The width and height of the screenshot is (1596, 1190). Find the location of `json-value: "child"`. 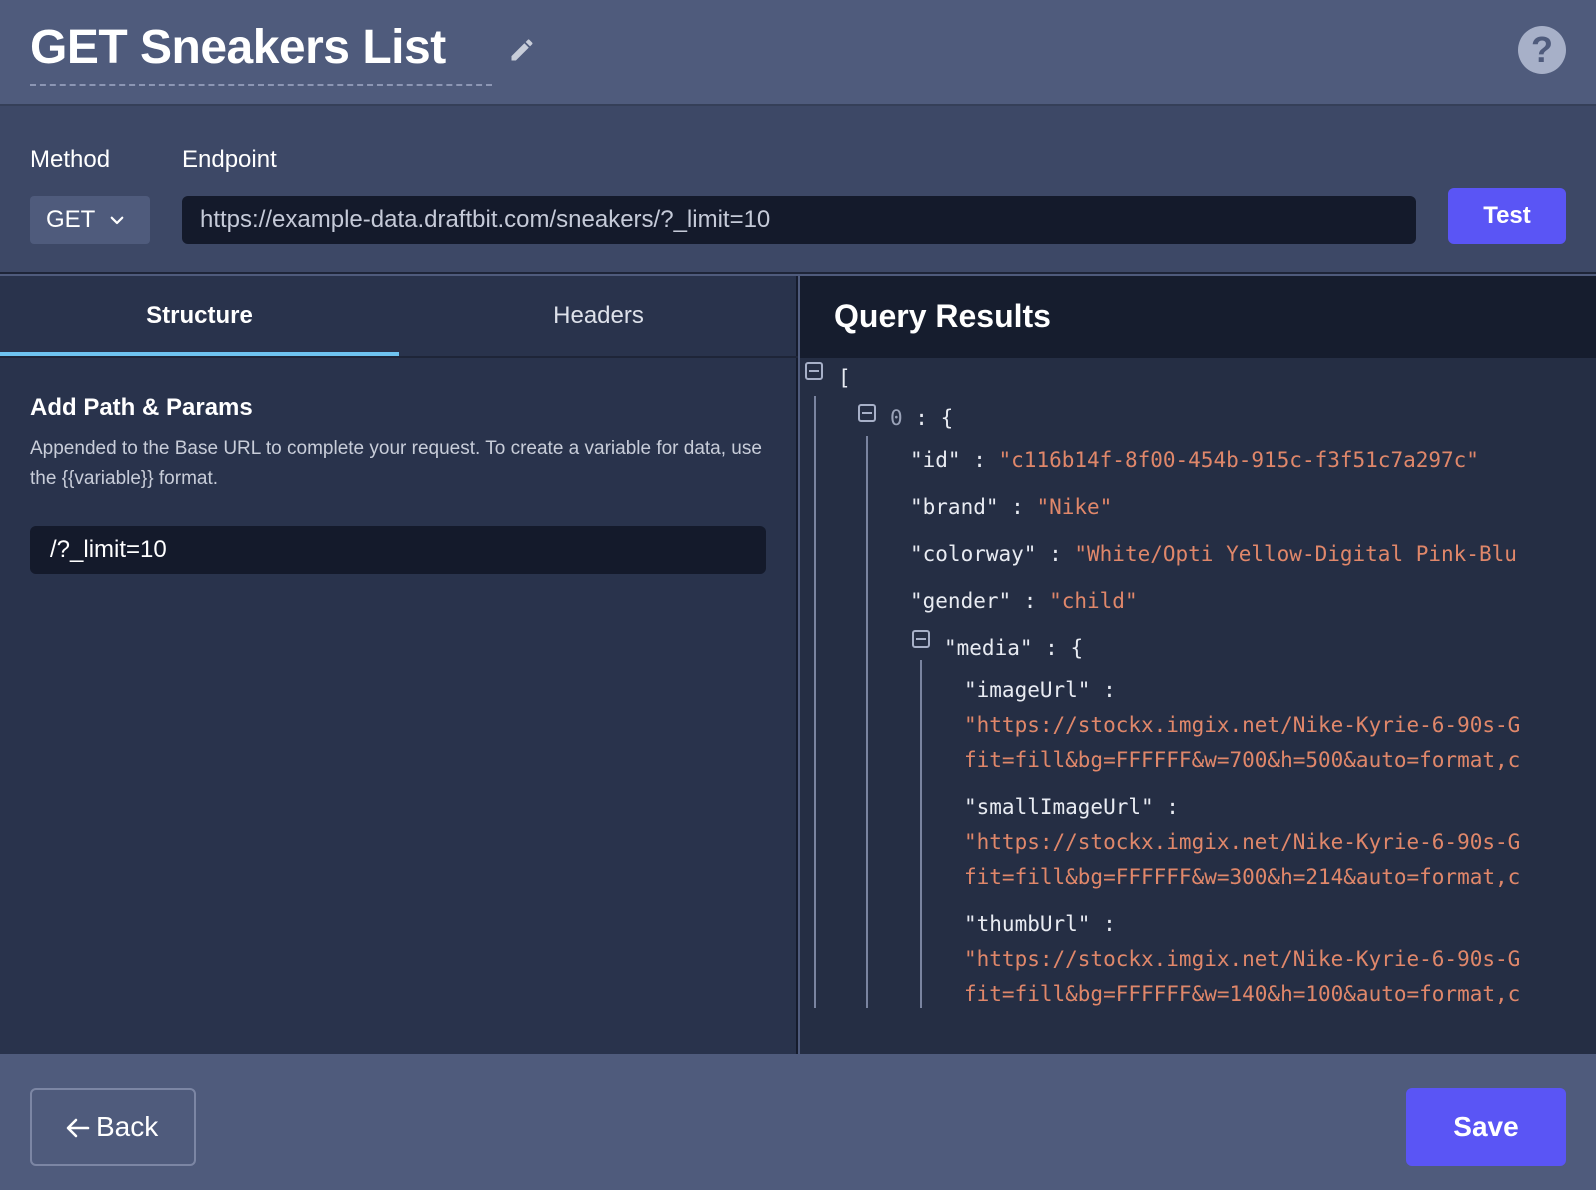

json-value: "child" is located at coordinates (1093, 601).